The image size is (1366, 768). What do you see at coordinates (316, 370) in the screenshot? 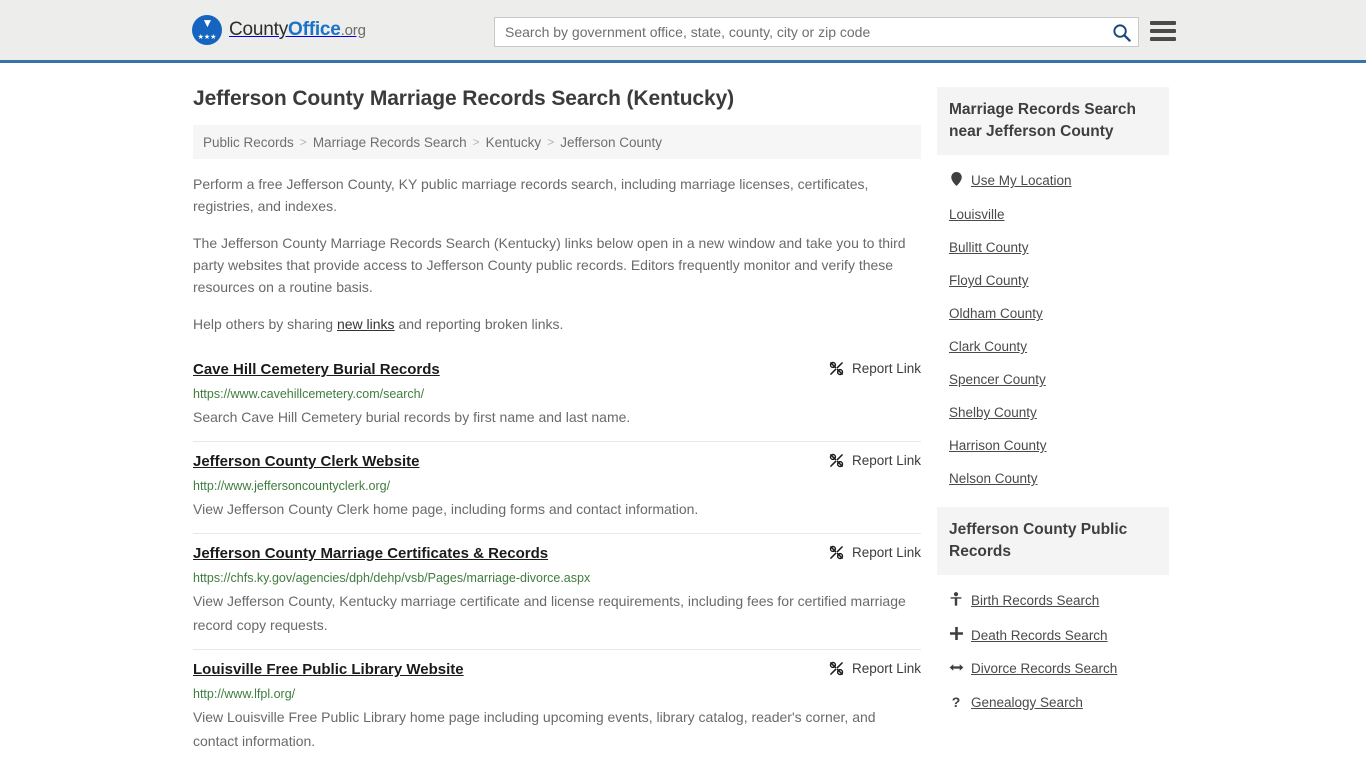
I see `result-title-link: Cave Hill Cemetery Burial Records` at bounding box center [316, 370].